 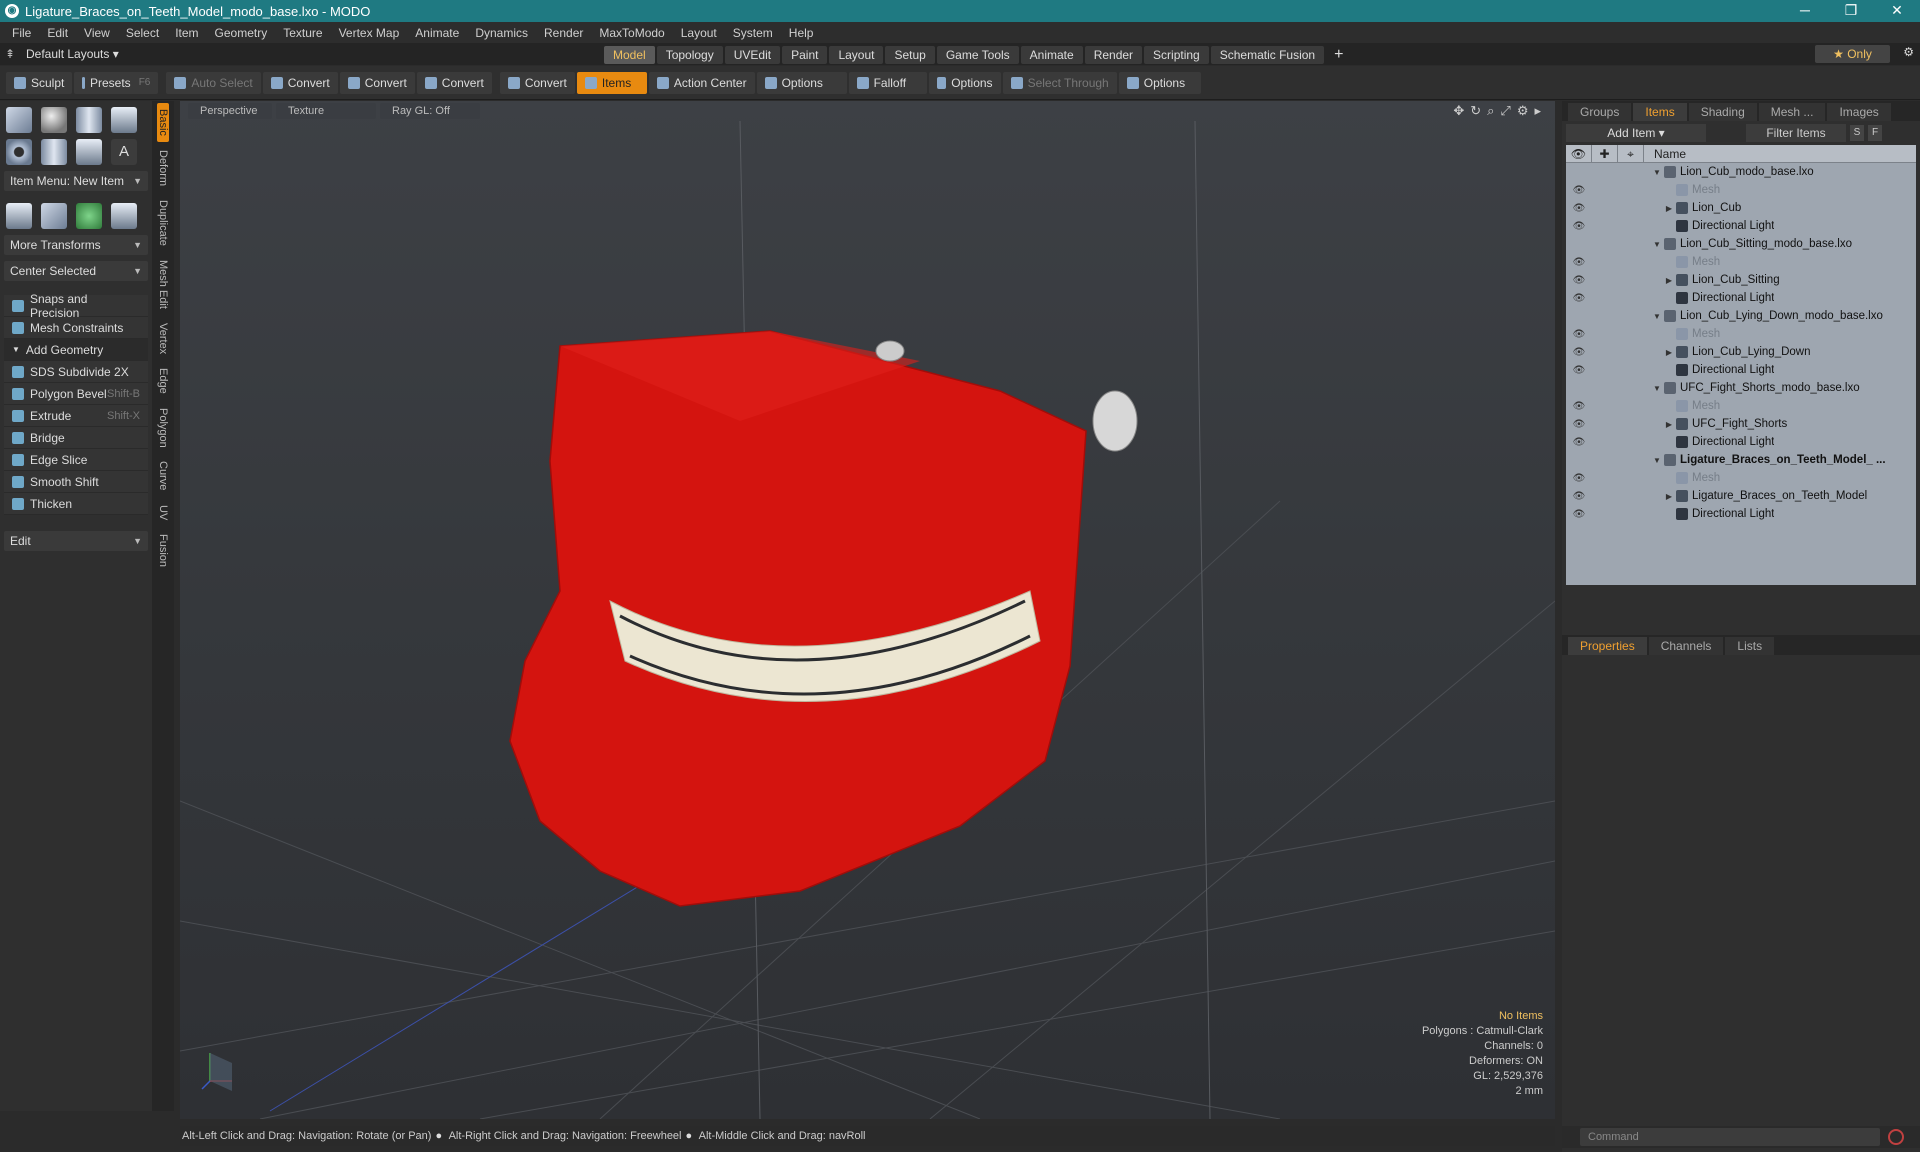 I want to click on cone-icon, so click(x=124, y=120).